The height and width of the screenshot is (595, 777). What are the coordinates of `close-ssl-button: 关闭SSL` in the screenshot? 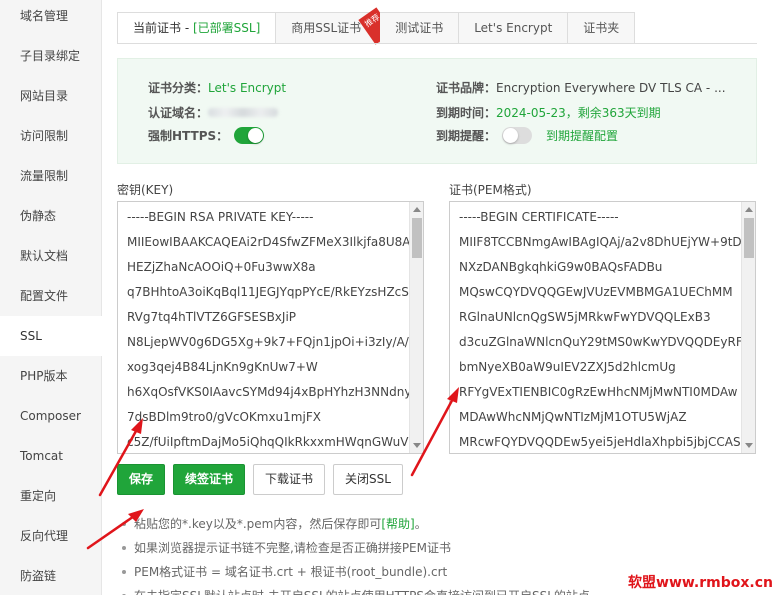 It's located at (368, 479).